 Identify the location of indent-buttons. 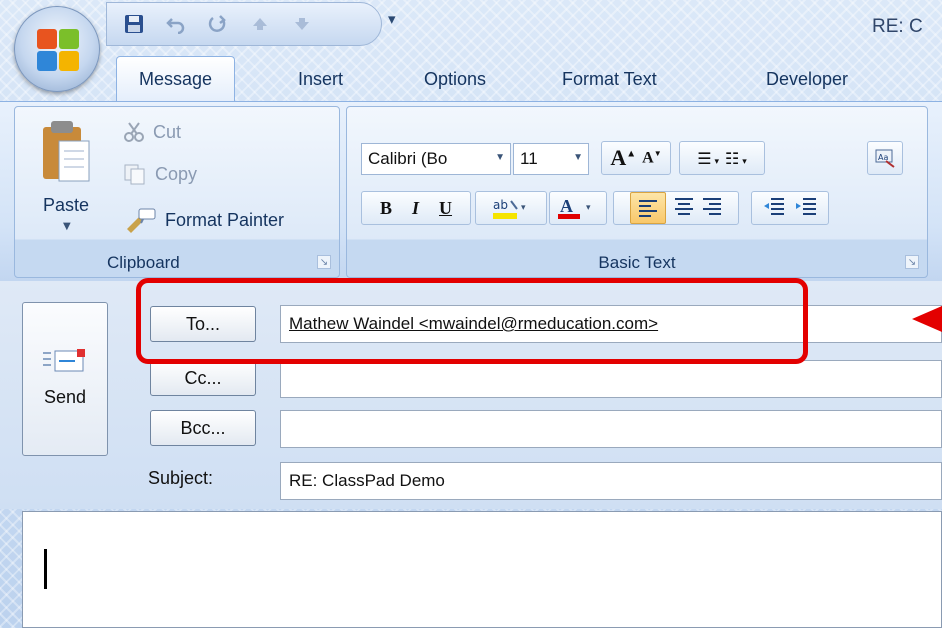
(790, 208).